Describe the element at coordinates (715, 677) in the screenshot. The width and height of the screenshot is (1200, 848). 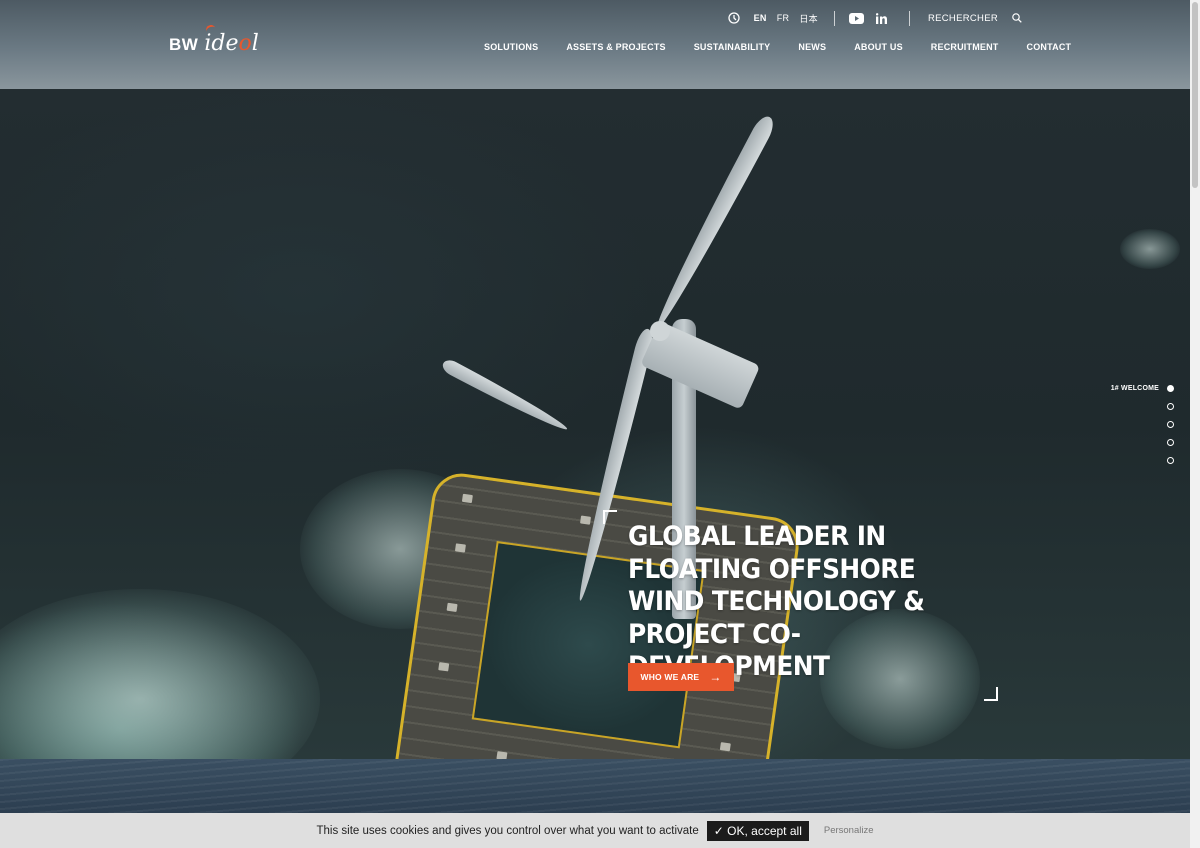
I see `arrow-right-icon: →` at that location.